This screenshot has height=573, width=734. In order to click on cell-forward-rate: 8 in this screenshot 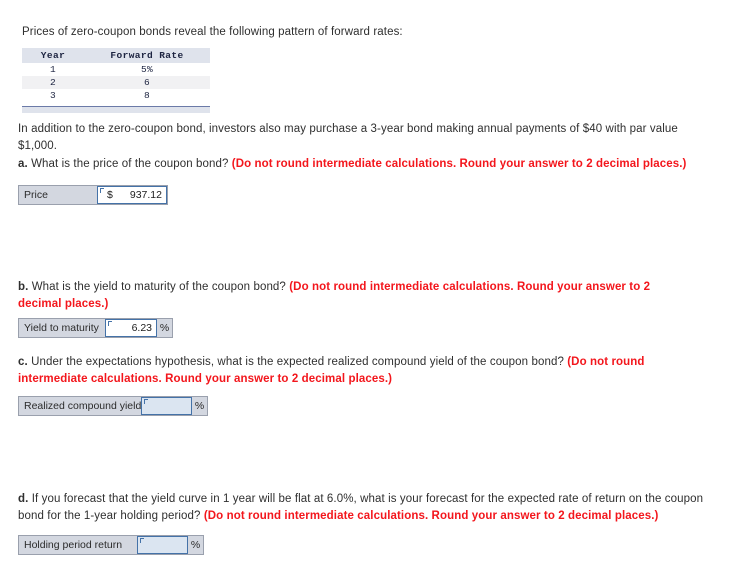, I will do `click(146, 95)`.